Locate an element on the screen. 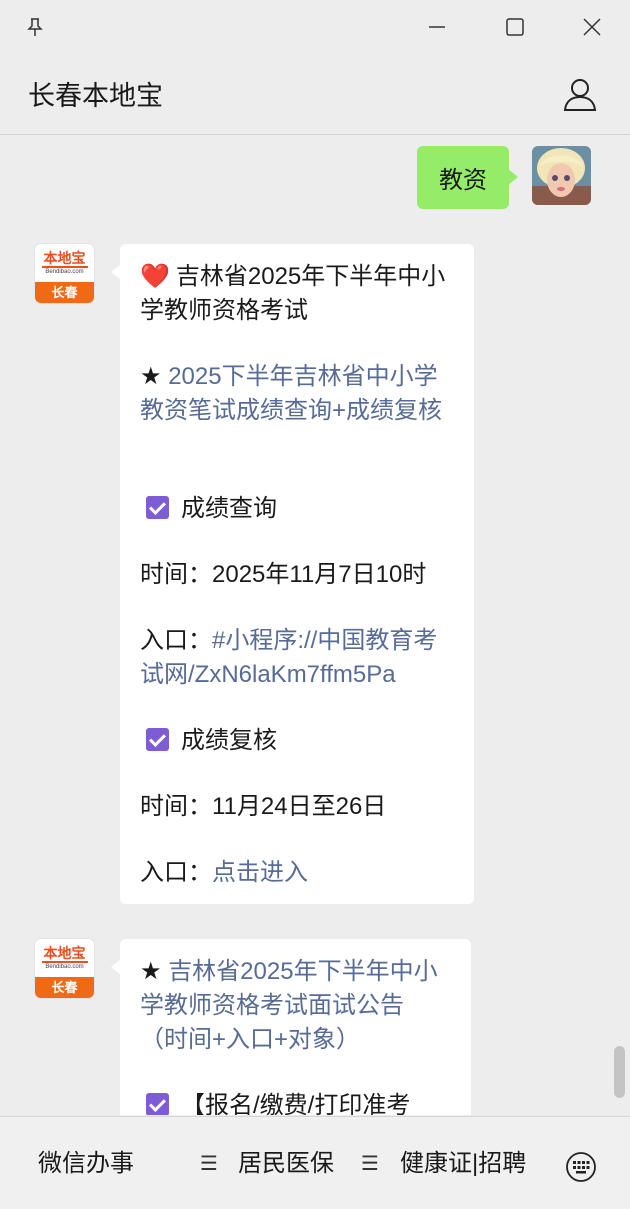 The image size is (630, 1209). entry-row-2: 入口：点击进入 is located at coordinates (224, 872).